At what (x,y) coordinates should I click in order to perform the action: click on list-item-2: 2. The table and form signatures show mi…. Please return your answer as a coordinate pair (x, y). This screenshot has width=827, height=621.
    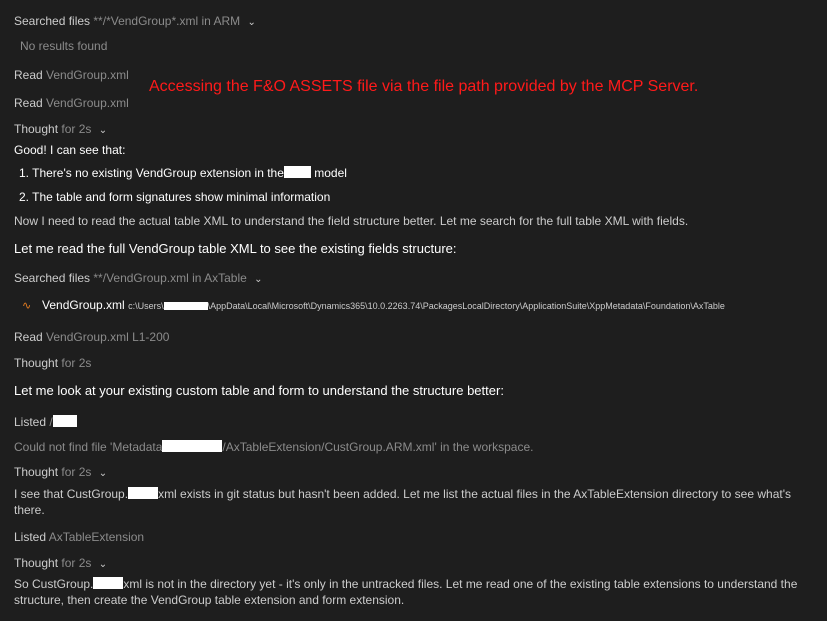
    Looking at the image, I should click on (175, 197).